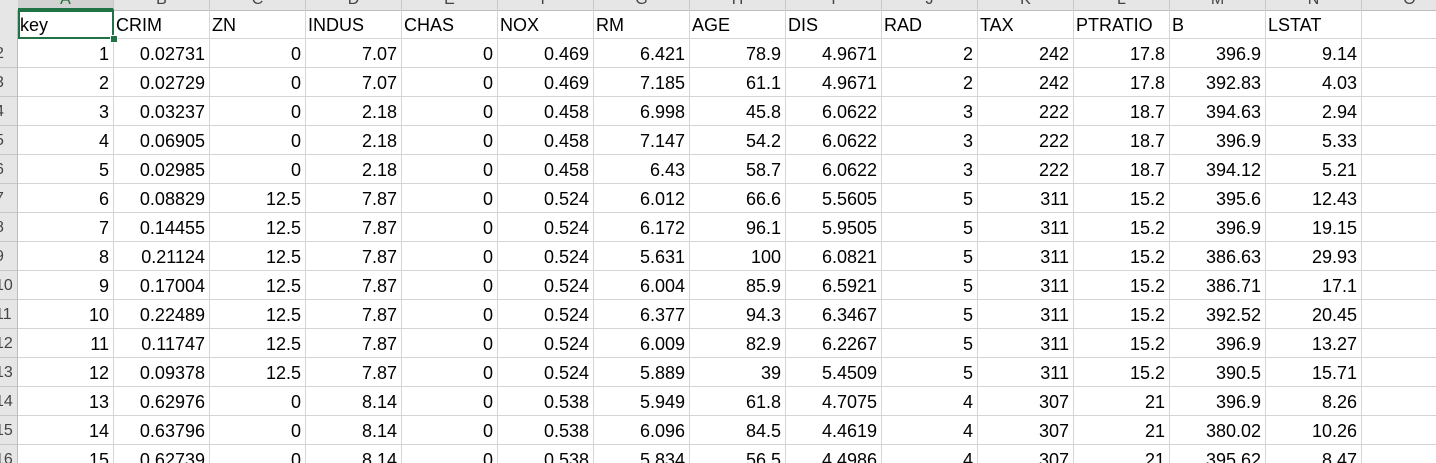 The height and width of the screenshot is (463, 1436). Describe the element at coordinates (738, 401) in the screenshot. I see `table-cell: 61.8` at that location.